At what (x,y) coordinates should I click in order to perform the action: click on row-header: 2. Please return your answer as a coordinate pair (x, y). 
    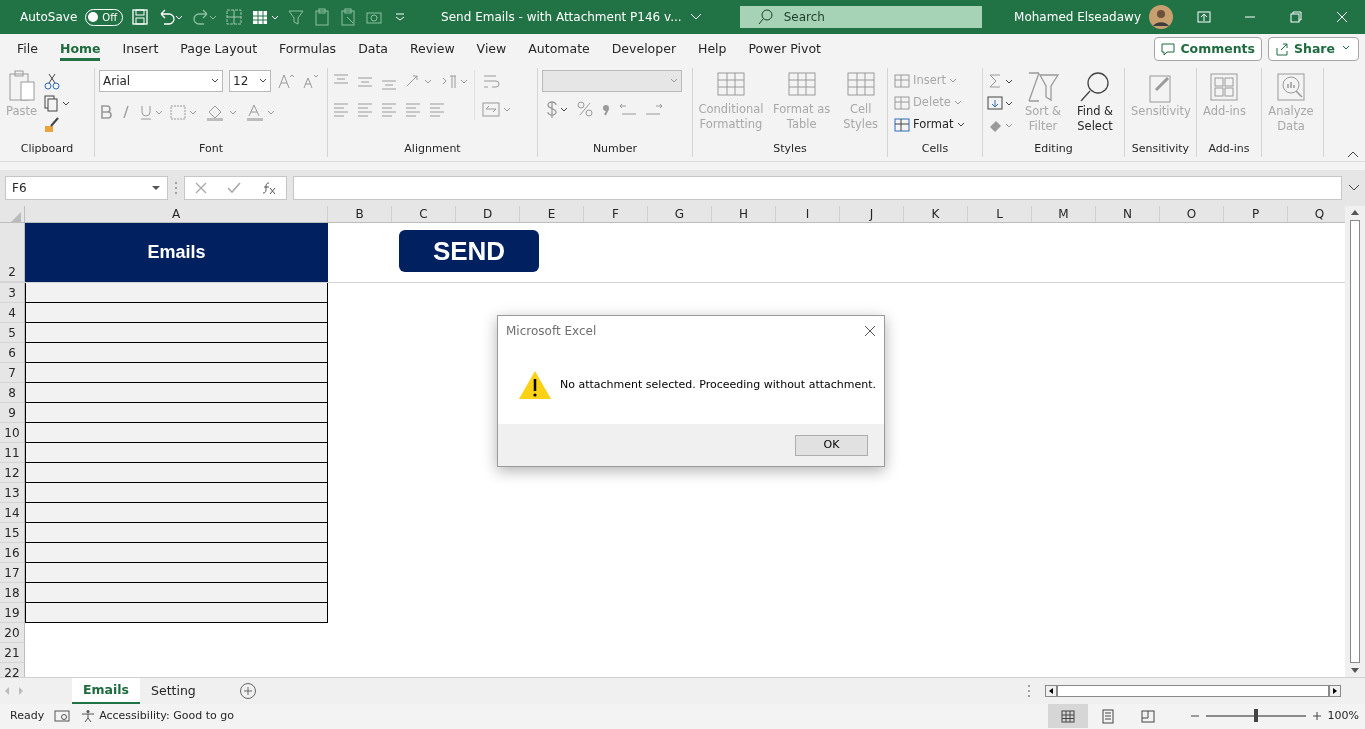
    Looking at the image, I should click on (12, 252).